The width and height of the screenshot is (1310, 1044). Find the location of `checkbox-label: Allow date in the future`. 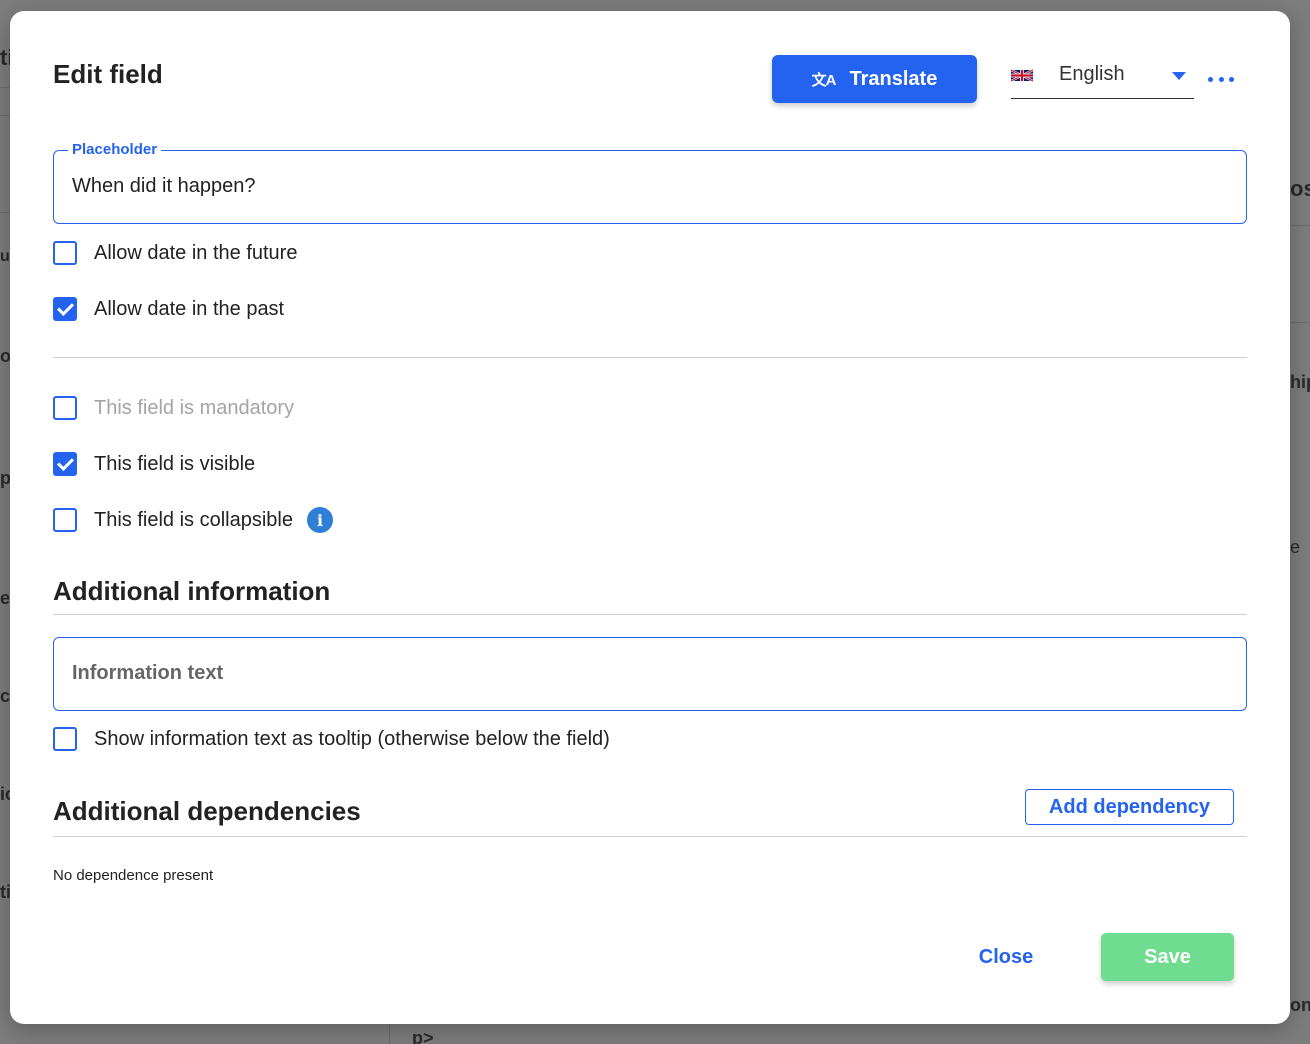

checkbox-label: Allow date in the future is located at coordinates (196, 252).